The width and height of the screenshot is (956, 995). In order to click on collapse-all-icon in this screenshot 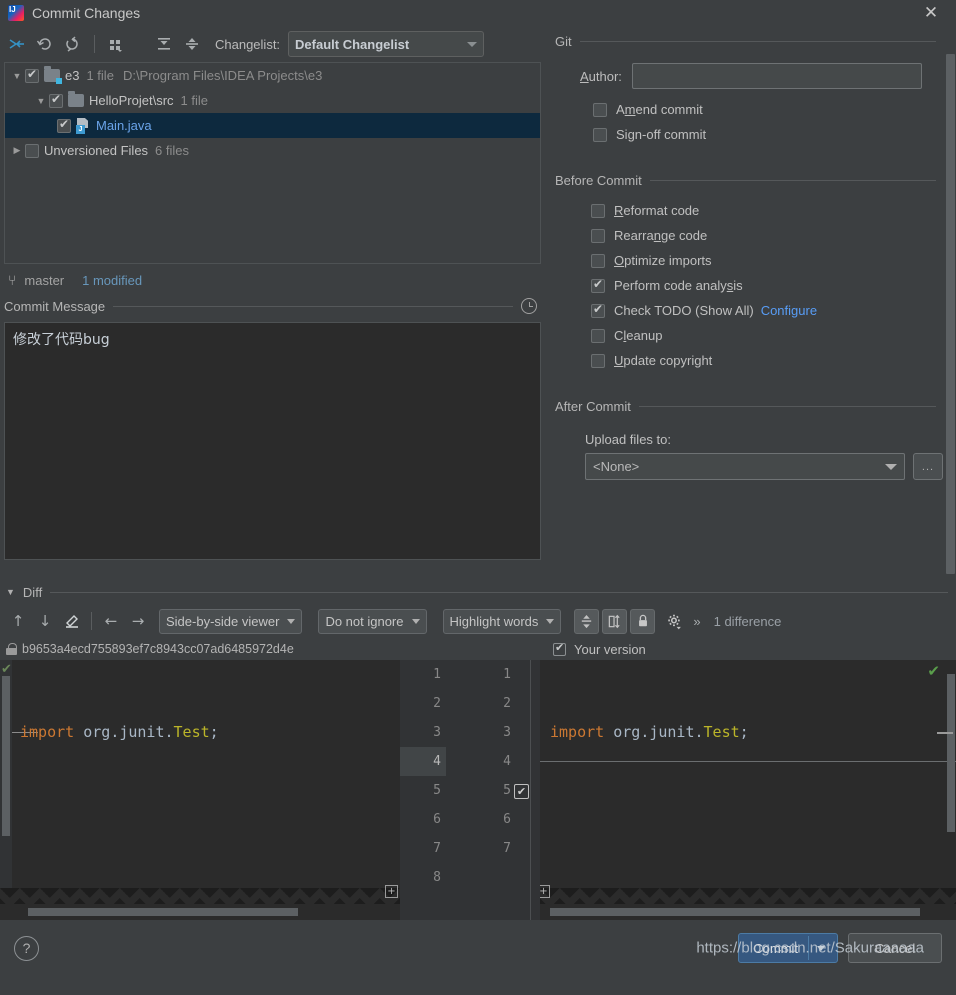, I will do `click(192, 44)`.